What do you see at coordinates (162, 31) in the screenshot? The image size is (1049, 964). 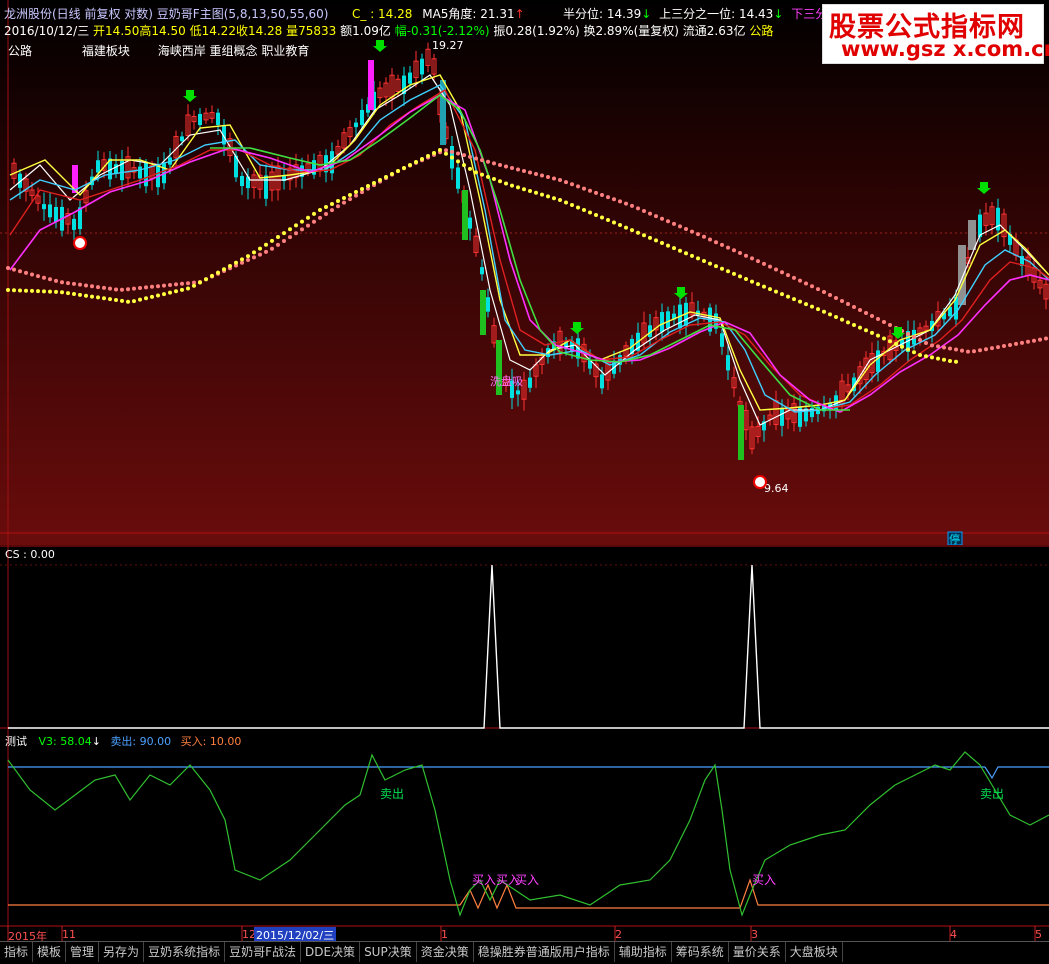 I see `quote-high: 高14.50` at bounding box center [162, 31].